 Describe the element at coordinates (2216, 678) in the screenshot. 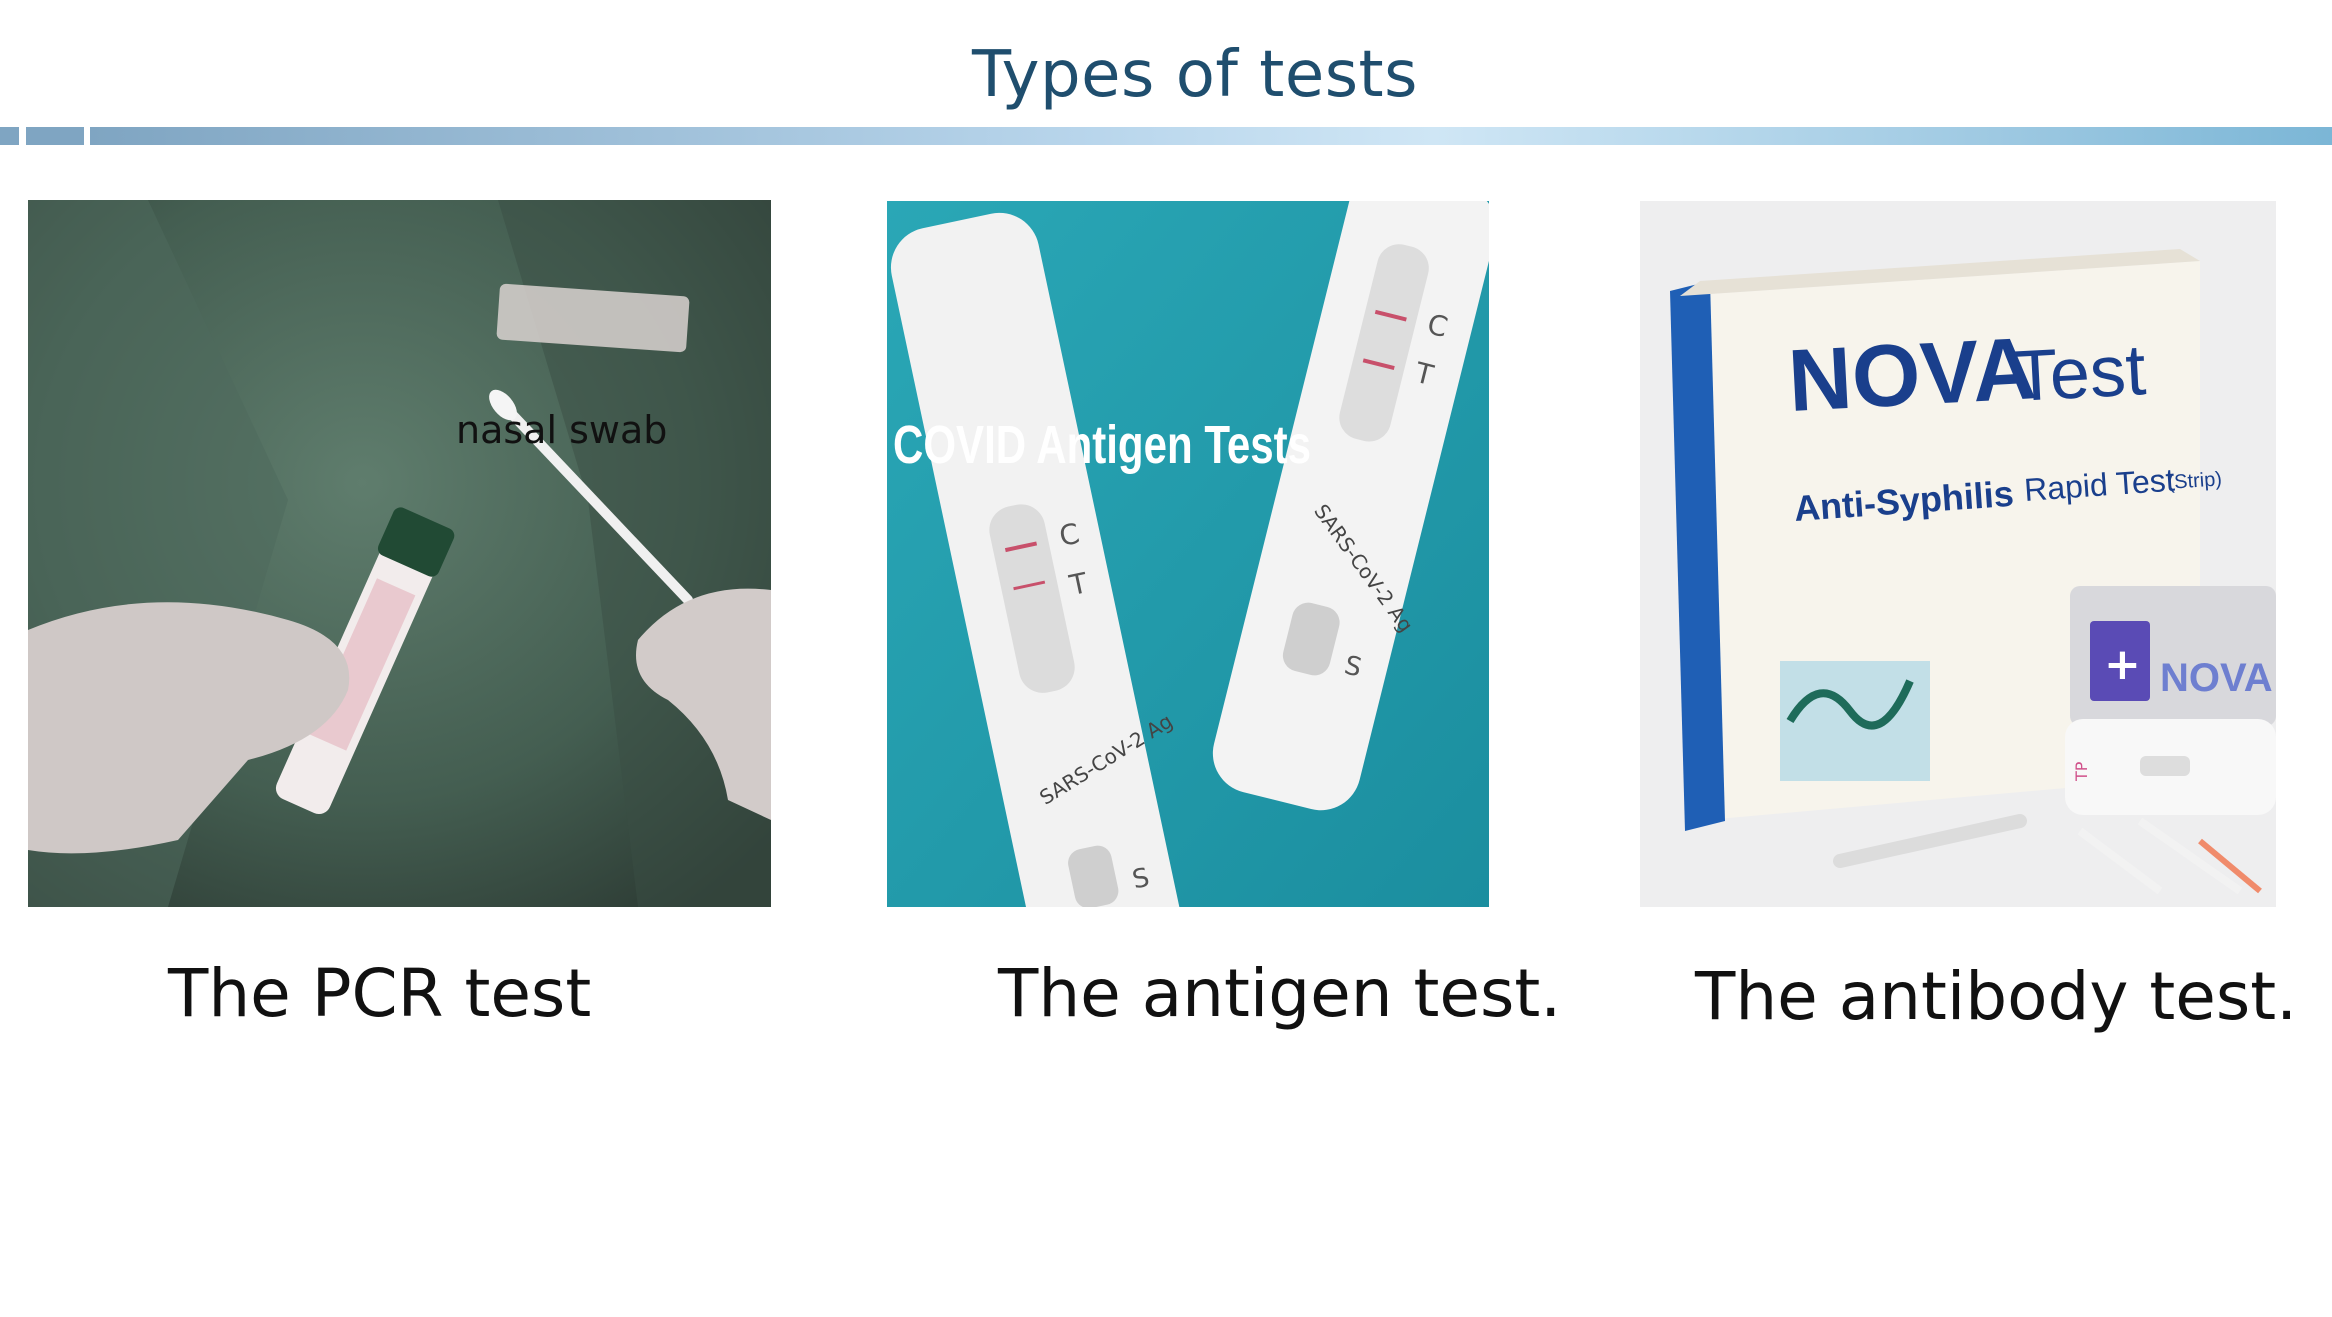

I see `svg-text: NOVA` at that location.